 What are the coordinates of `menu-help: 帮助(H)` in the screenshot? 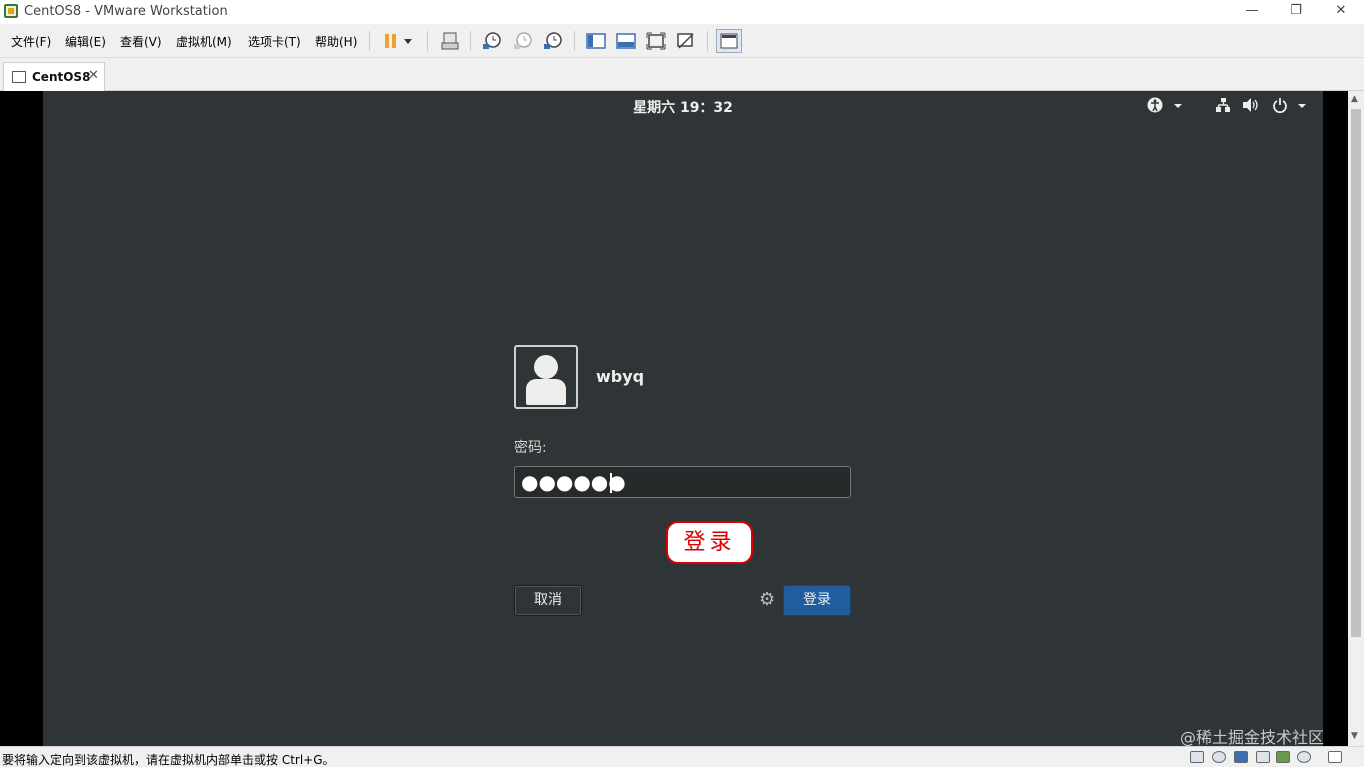 It's located at (336, 41).